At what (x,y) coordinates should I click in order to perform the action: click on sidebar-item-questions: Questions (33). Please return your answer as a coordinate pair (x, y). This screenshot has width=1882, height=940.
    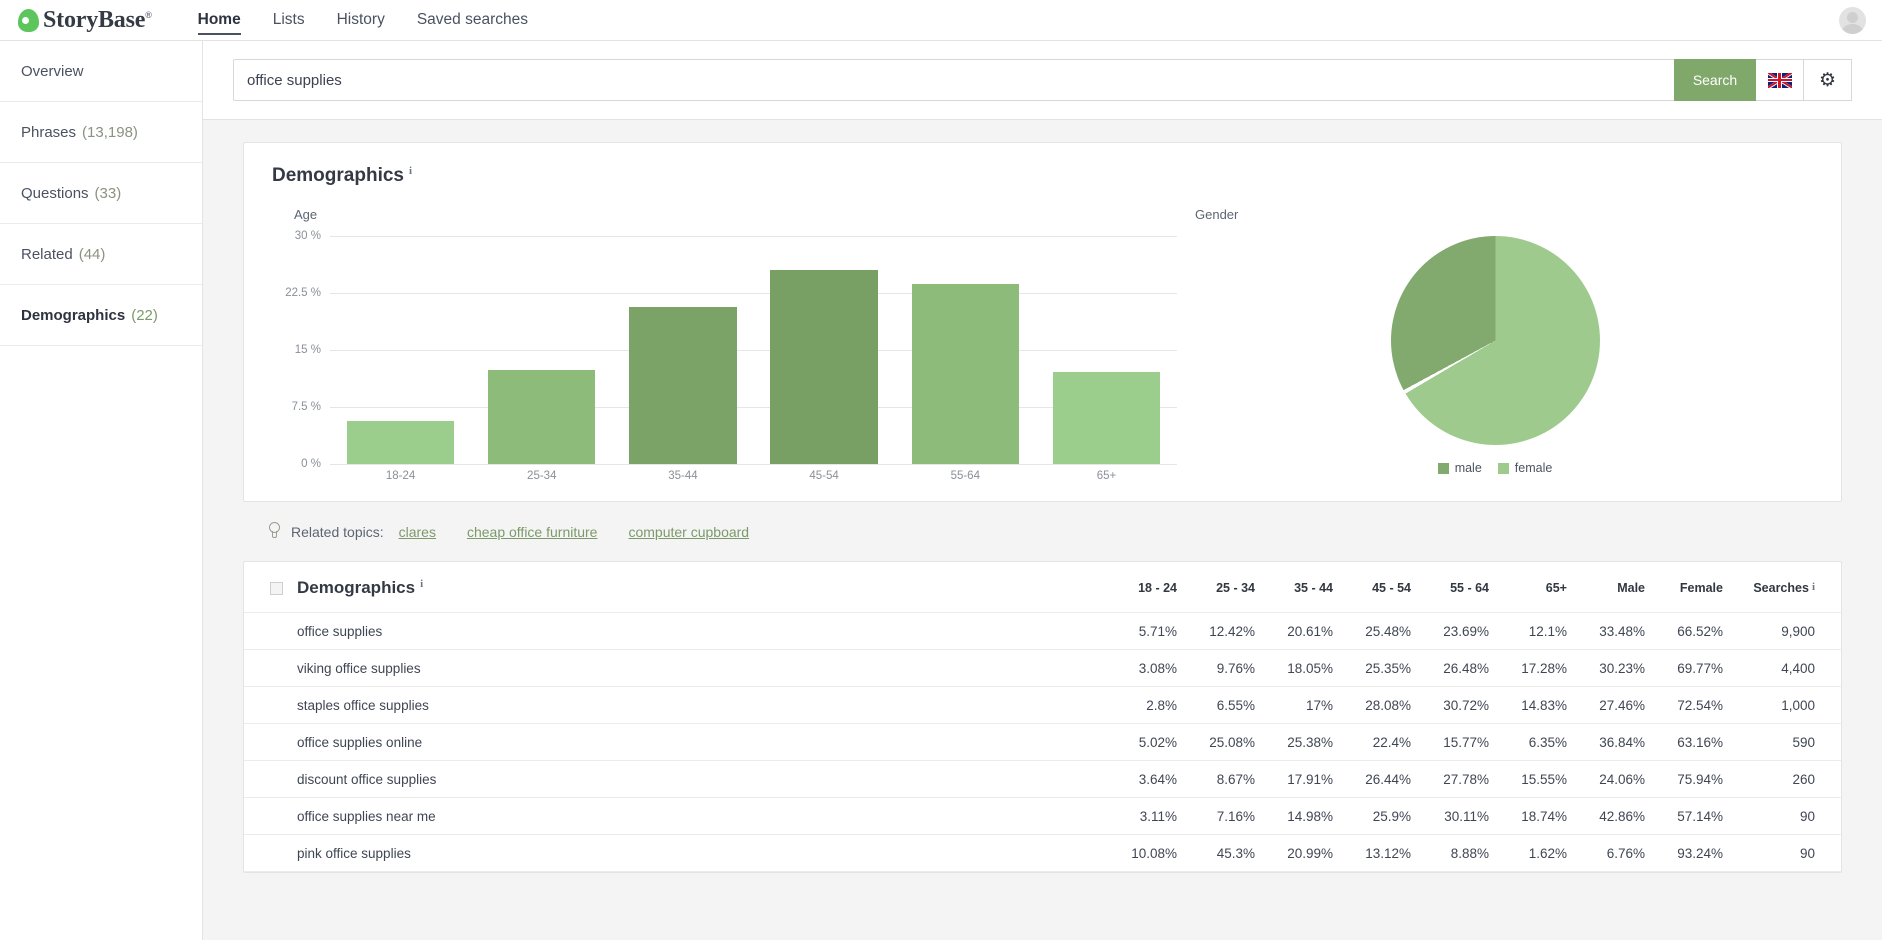
    Looking at the image, I should click on (101, 193).